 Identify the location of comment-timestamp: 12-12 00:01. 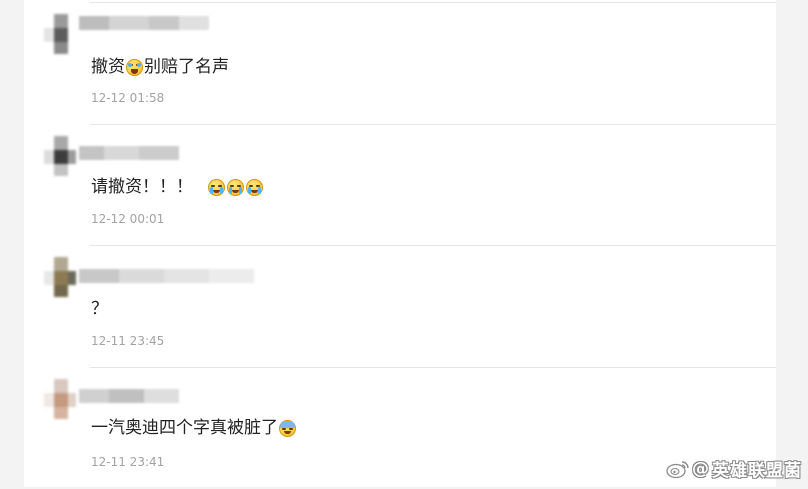
(128, 219).